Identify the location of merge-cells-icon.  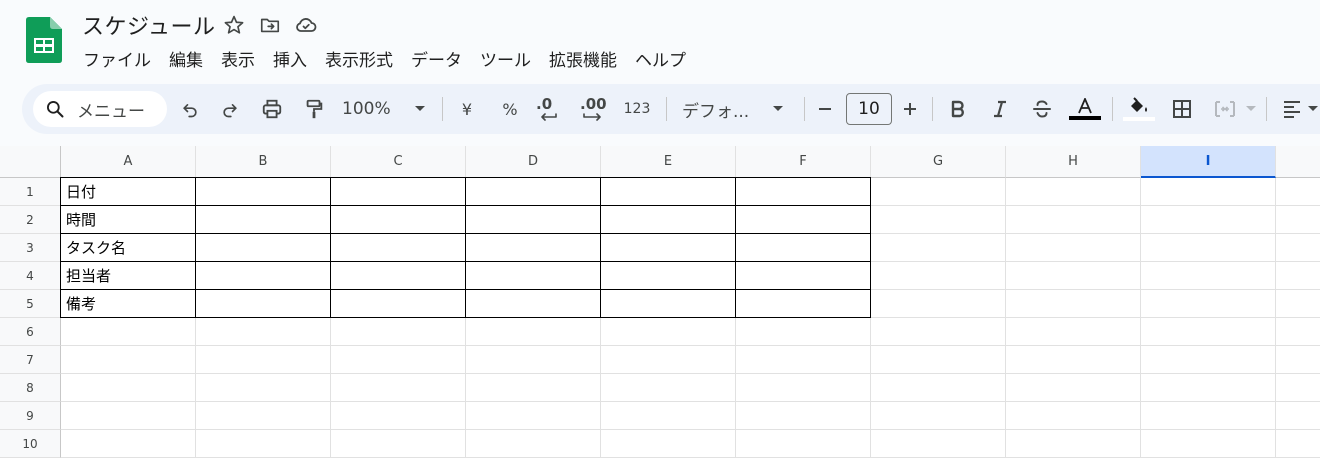
(1225, 109).